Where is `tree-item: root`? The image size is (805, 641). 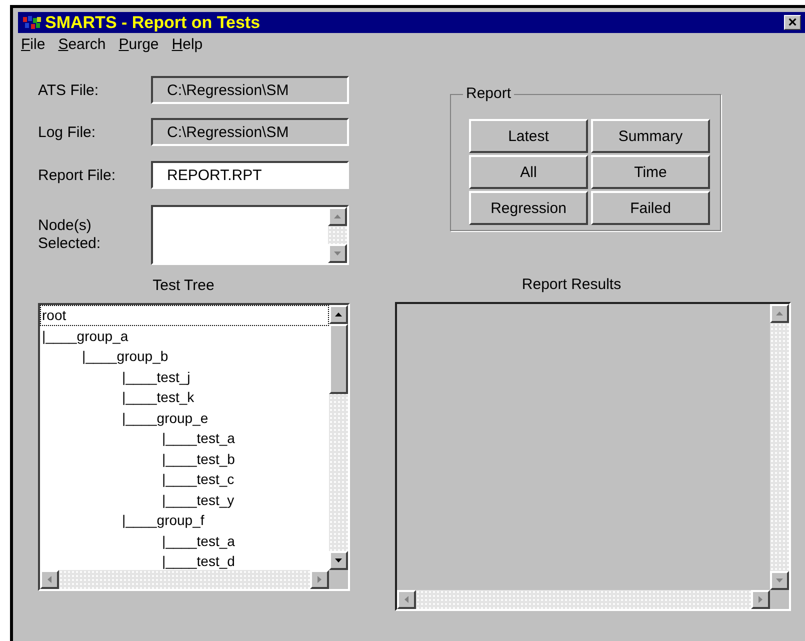
tree-item: root is located at coordinates (184, 315).